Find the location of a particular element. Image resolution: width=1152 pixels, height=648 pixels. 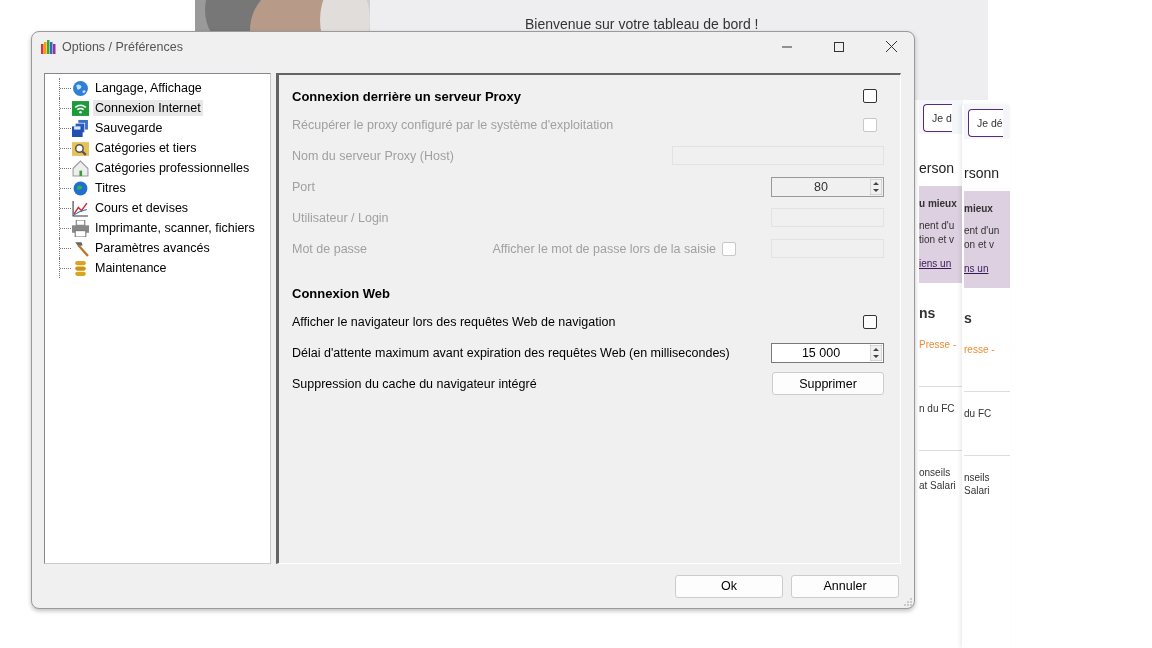

resize-grip-icon is located at coordinates (908, 602).